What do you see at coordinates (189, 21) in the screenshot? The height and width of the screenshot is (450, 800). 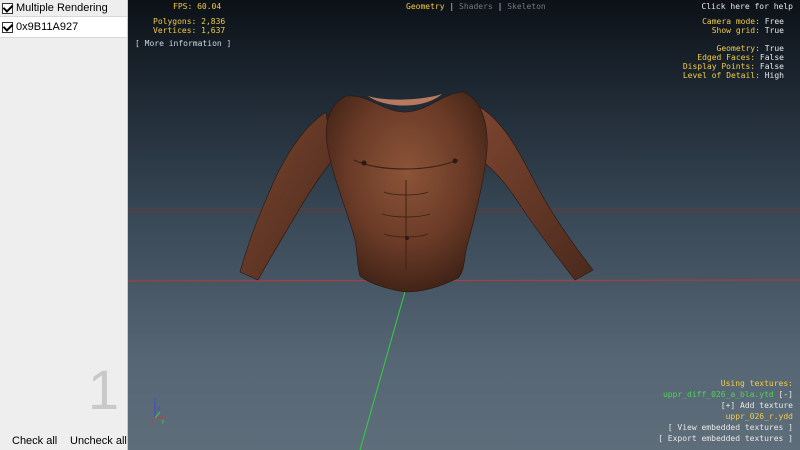 I see `polygons-readout: Polygons: 2,836` at bounding box center [189, 21].